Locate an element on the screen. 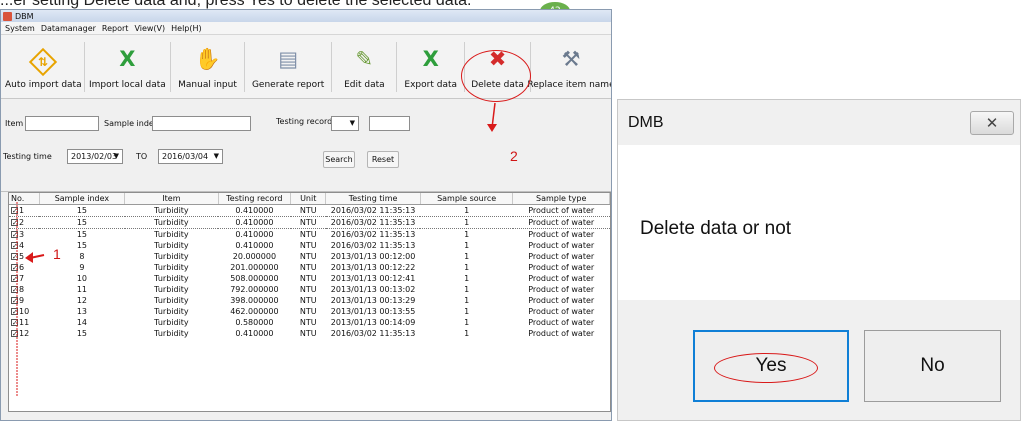 The height and width of the screenshot is (421, 1021). date-to-select: 2016/03/04 ▼ is located at coordinates (190, 156).